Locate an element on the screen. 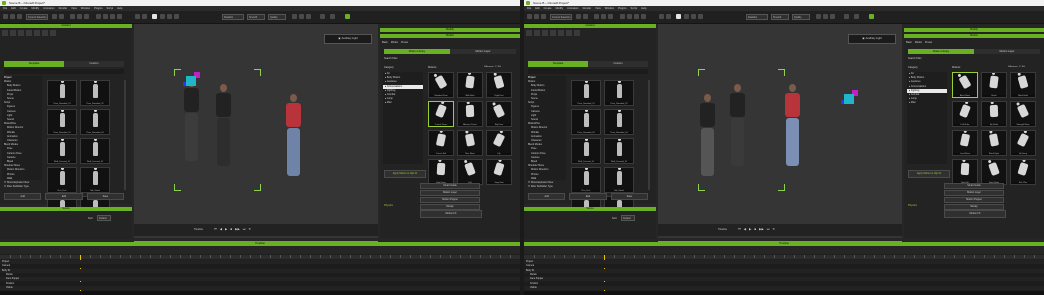 Image resolution: width=1044 pixels, height=295 pixels. motion-thumbnail: Land Move is located at coordinates (965, 143).